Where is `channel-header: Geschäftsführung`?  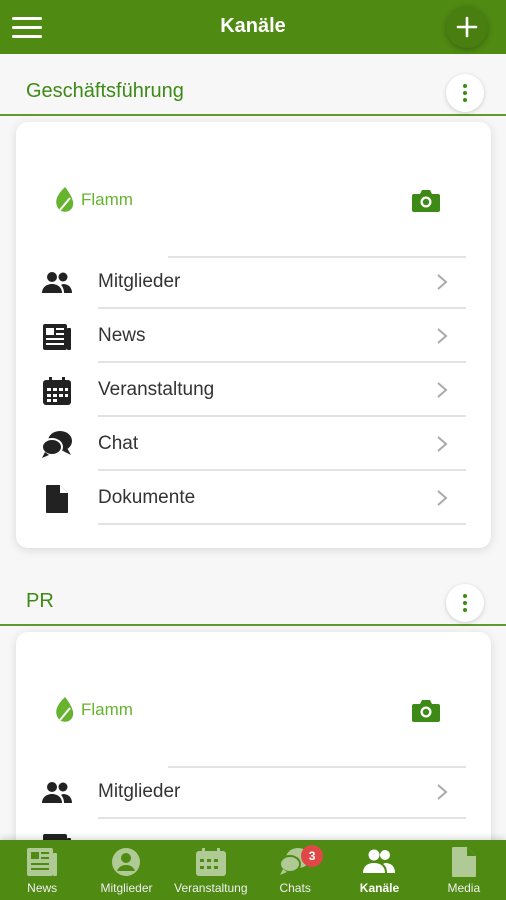 channel-header: Geschäftsführung is located at coordinates (253, 85).